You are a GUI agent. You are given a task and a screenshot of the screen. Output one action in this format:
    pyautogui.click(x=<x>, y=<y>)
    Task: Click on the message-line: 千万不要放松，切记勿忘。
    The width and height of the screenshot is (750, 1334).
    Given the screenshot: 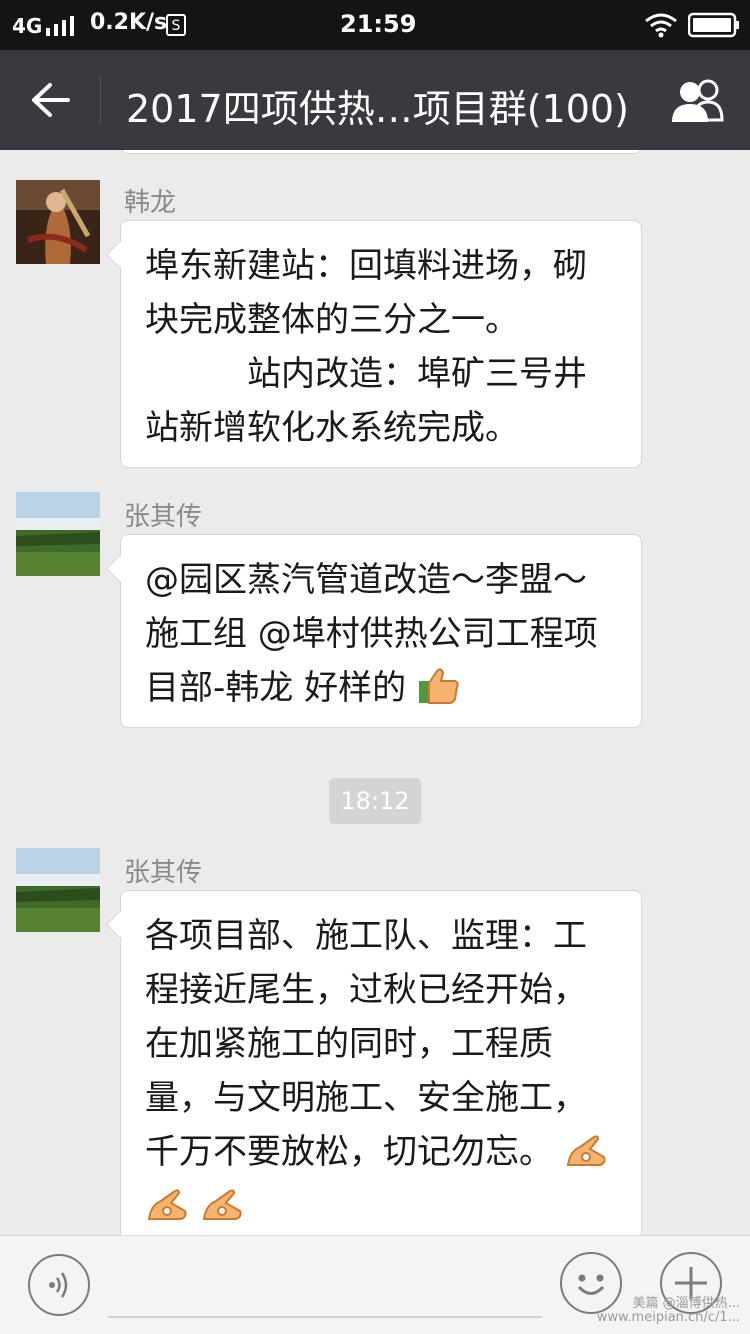 What is the action you would take?
    pyautogui.click(x=382, y=1152)
    